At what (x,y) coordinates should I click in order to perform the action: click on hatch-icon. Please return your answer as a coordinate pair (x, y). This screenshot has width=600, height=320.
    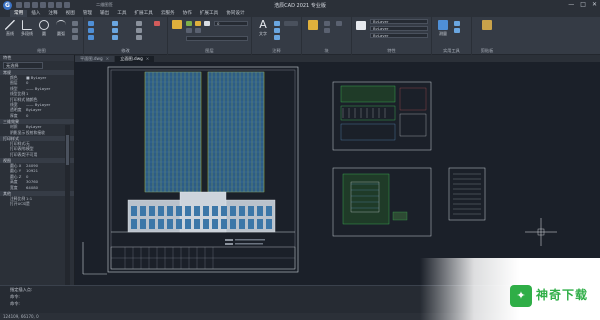
    Looking at the image, I should click on (75, 30).